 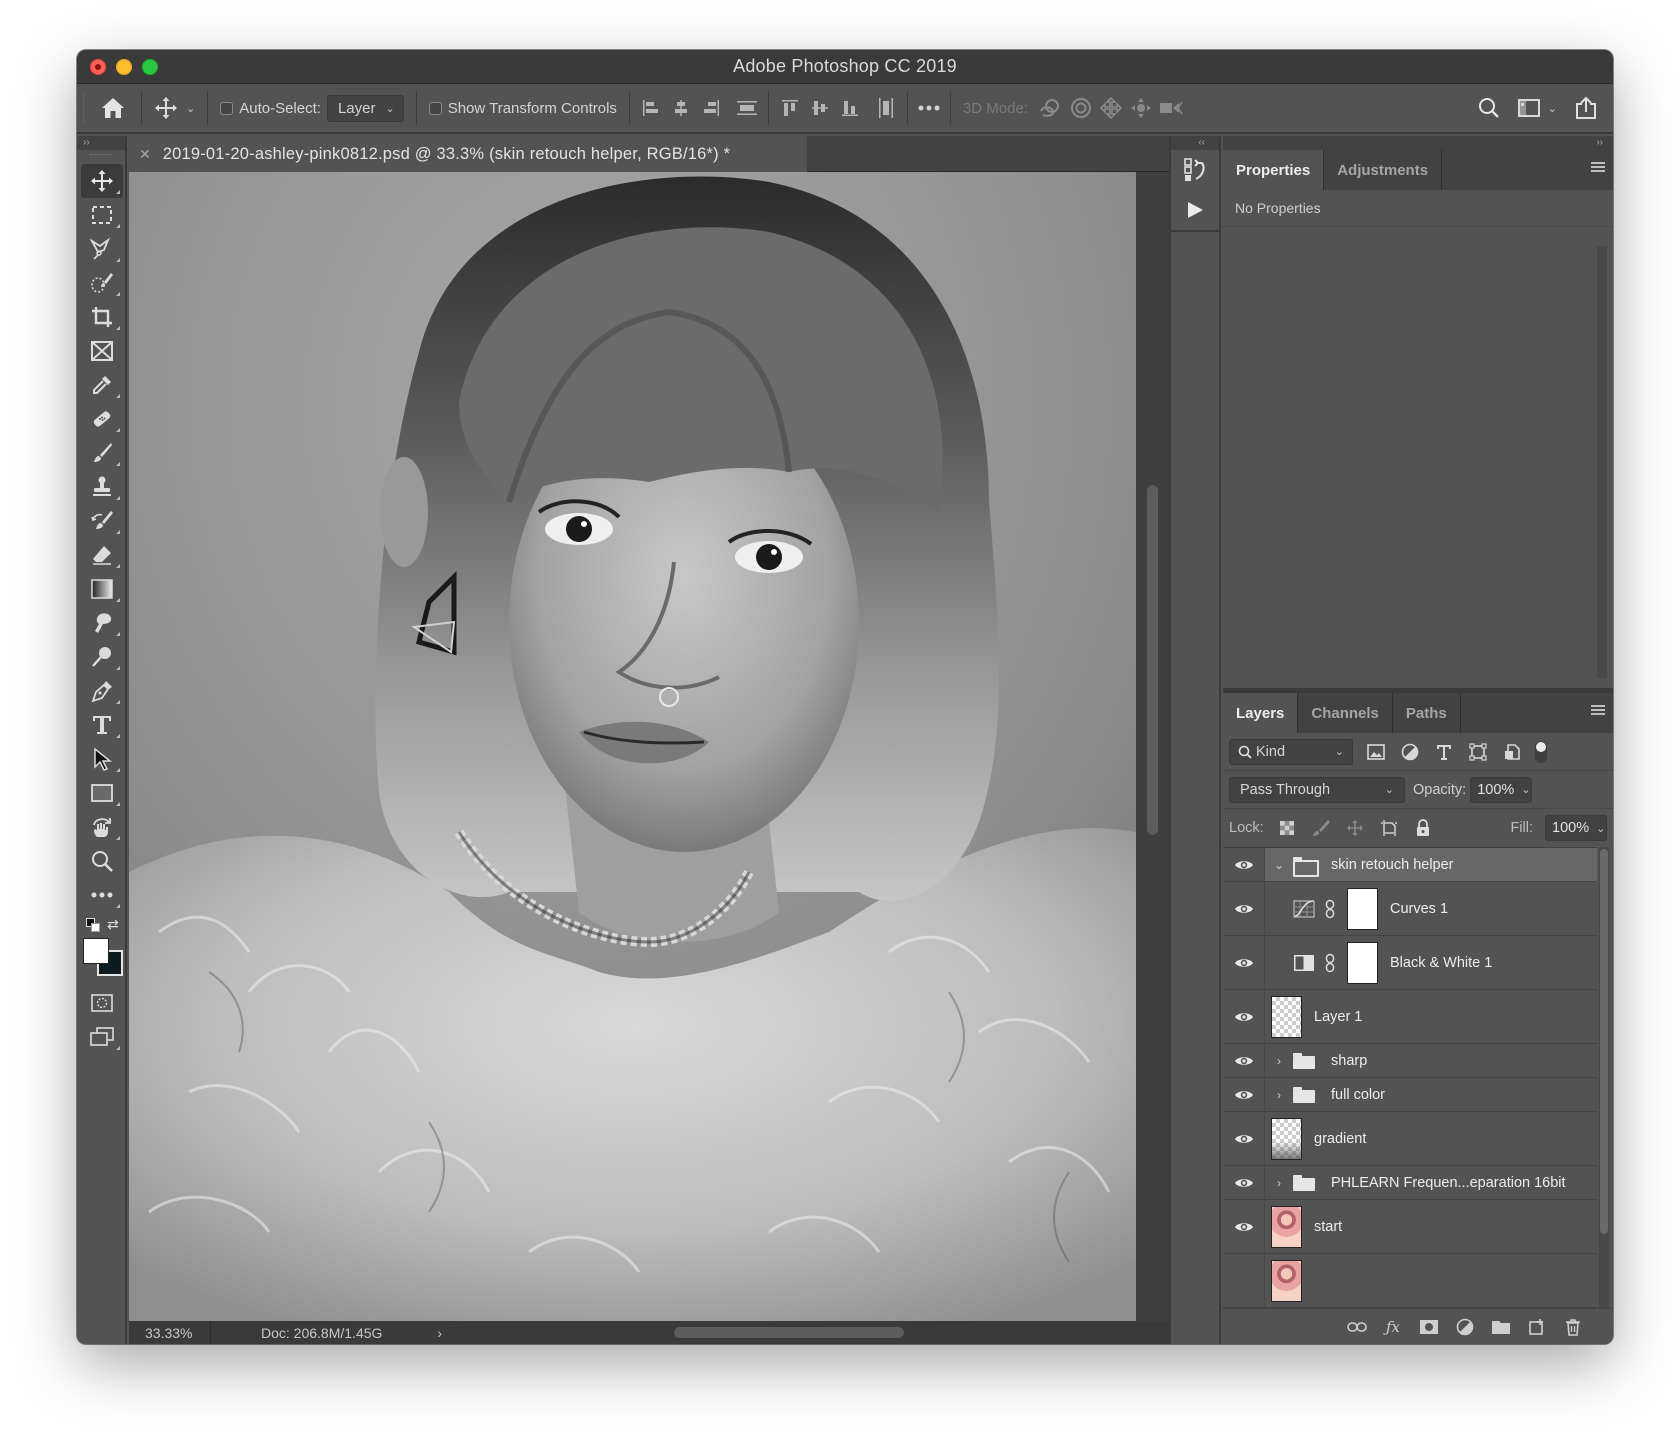 What do you see at coordinates (1537, 108) in the screenshot?
I see `workspace-button: ⌄` at bounding box center [1537, 108].